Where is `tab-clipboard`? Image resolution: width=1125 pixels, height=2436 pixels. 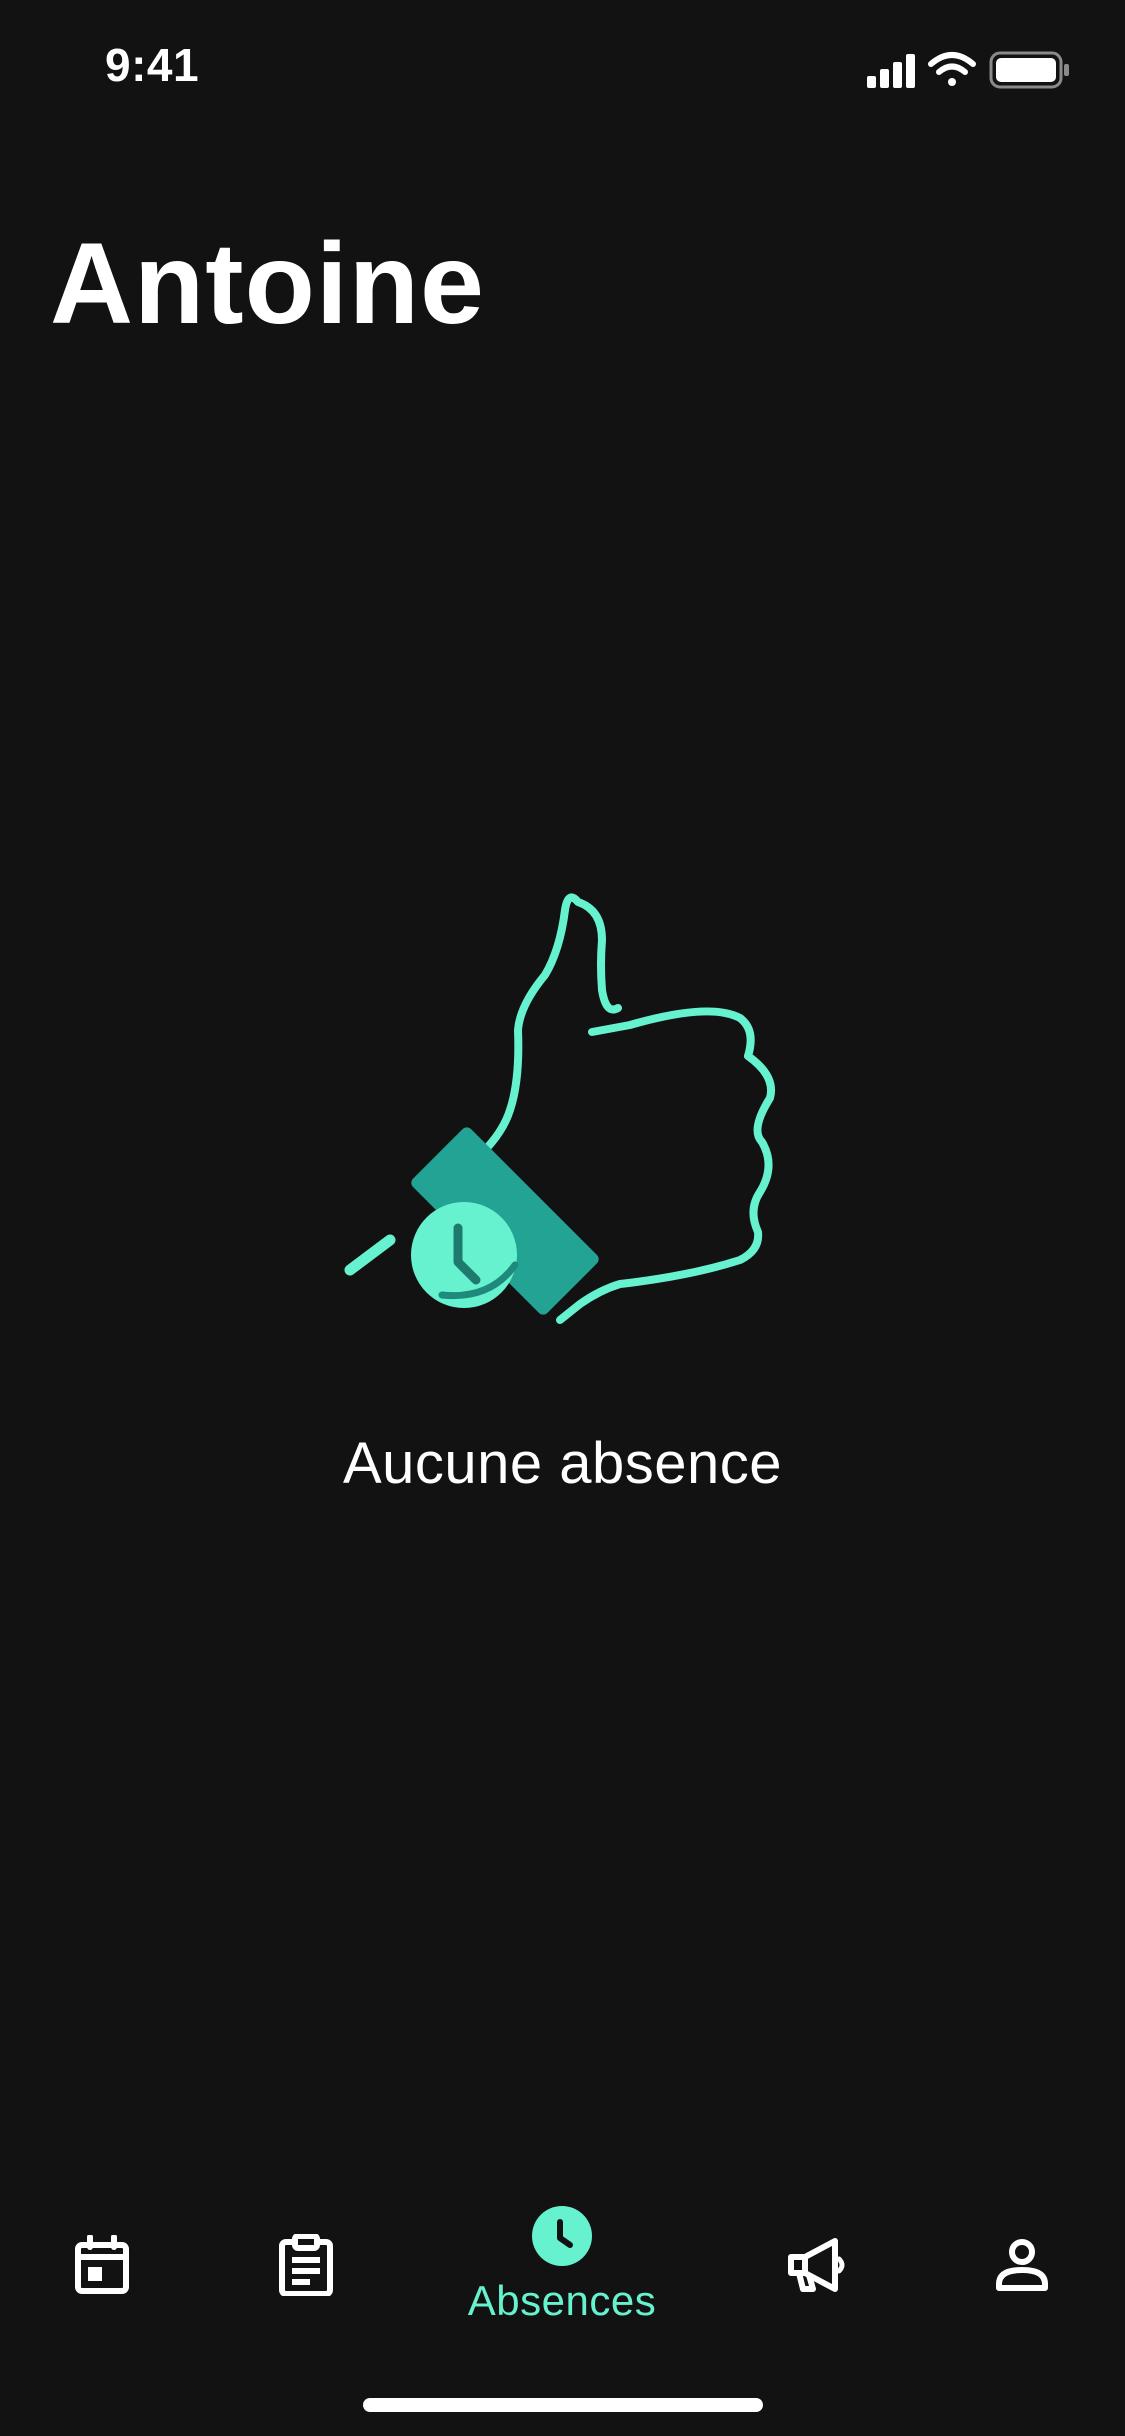 tab-clipboard is located at coordinates (306, 2265).